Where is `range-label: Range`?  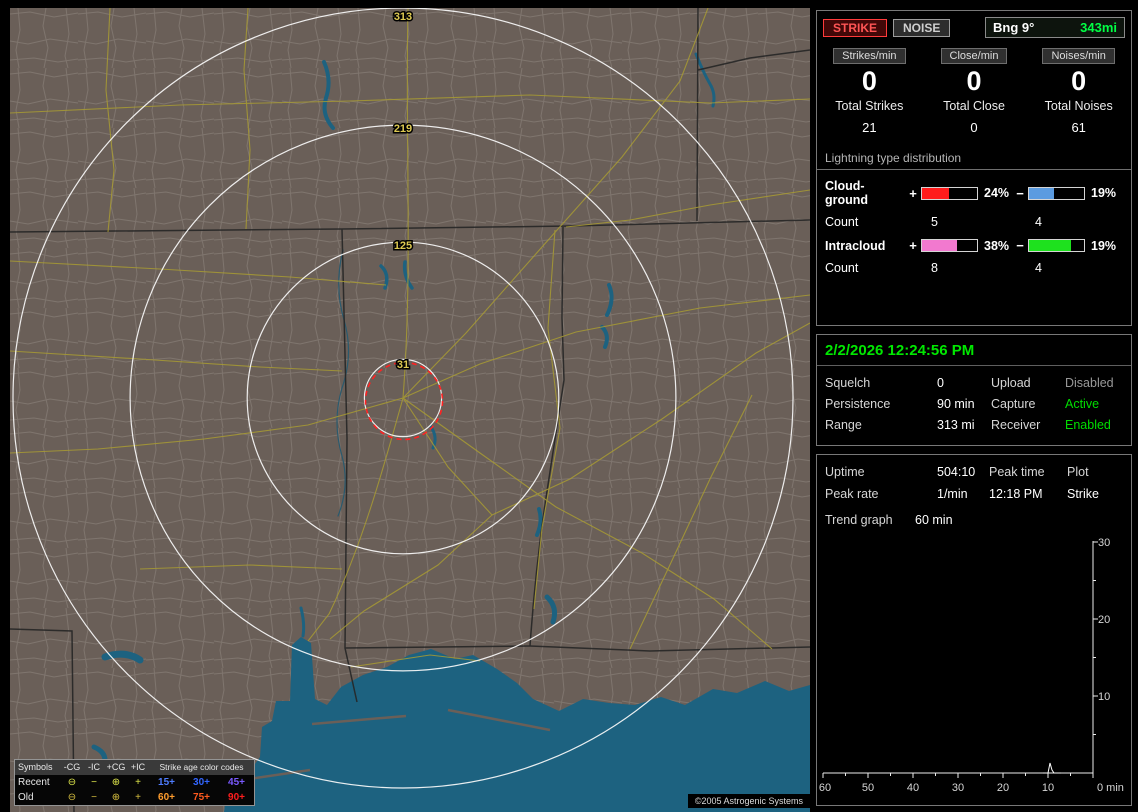
range-label: Range is located at coordinates (843, 425).